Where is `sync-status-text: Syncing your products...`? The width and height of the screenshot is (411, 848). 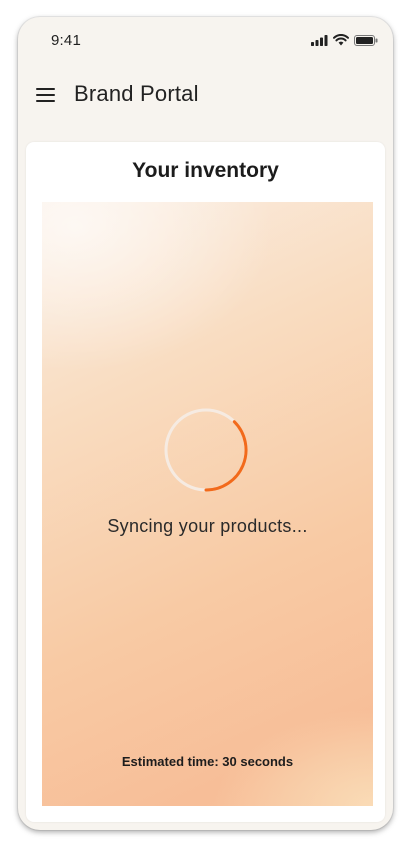 sync-status-text: Syncing your products... is located at coordinates (207, 526).